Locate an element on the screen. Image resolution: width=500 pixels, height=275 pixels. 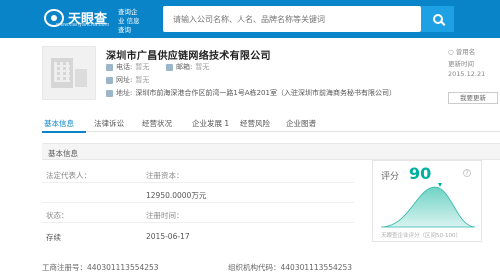
tab-basic-info: 基本信息 is located at coordinates (59, 123).